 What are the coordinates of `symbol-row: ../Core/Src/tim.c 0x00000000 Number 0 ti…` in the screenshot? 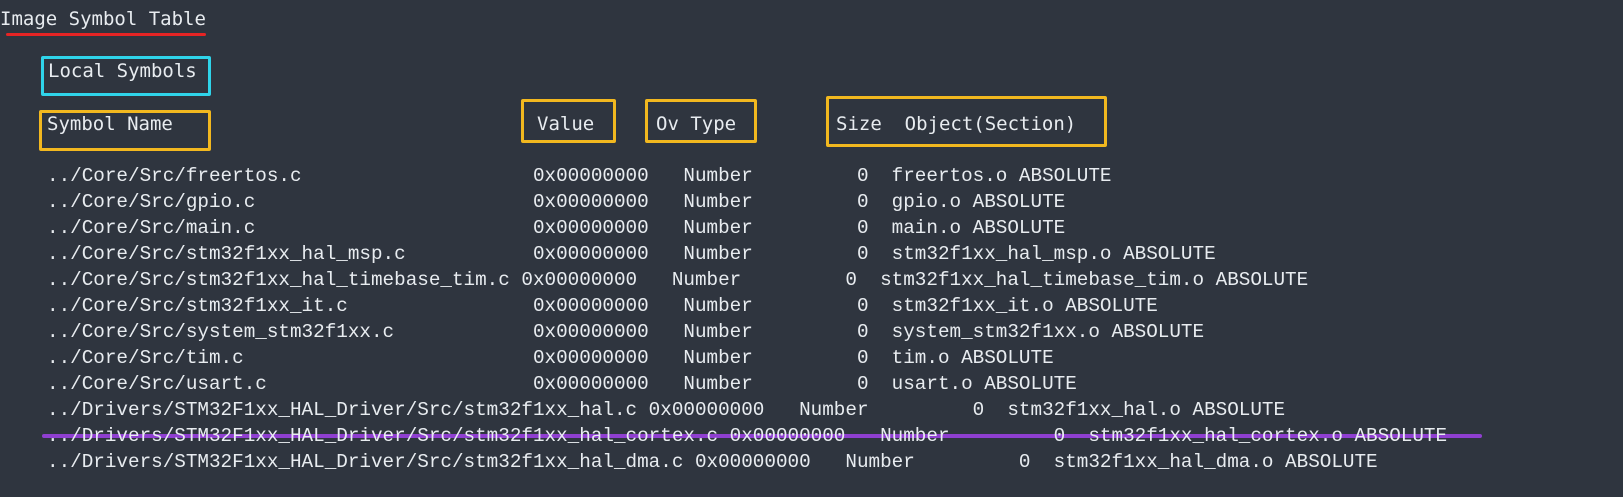 It's located at (550, 358).